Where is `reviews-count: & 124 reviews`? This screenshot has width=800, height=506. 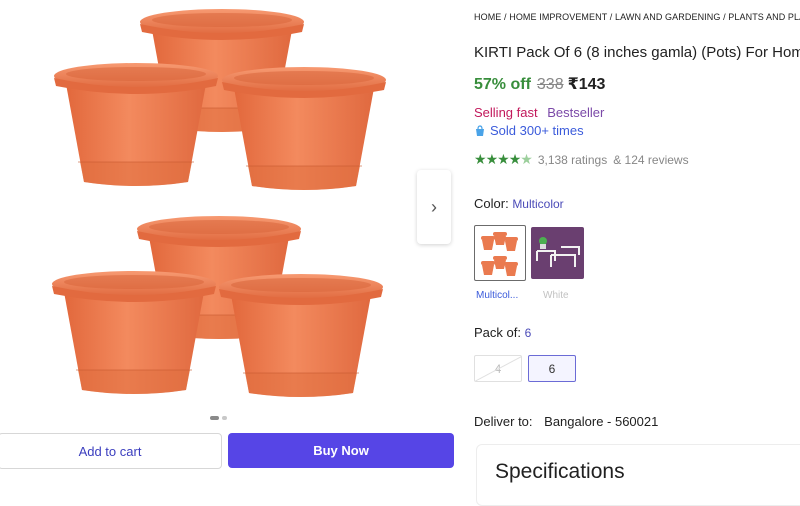 reviews-count: & 124 reviews is located at coordinates (651, 159).